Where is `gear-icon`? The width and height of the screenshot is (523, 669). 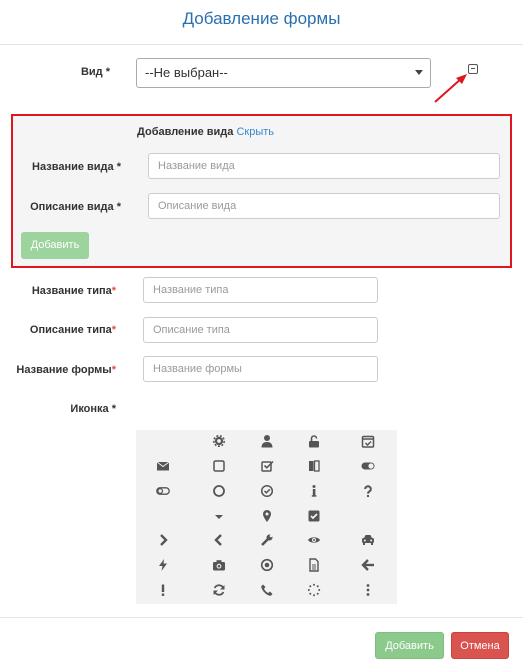 gear-icon is located at coordinates (219, 441).